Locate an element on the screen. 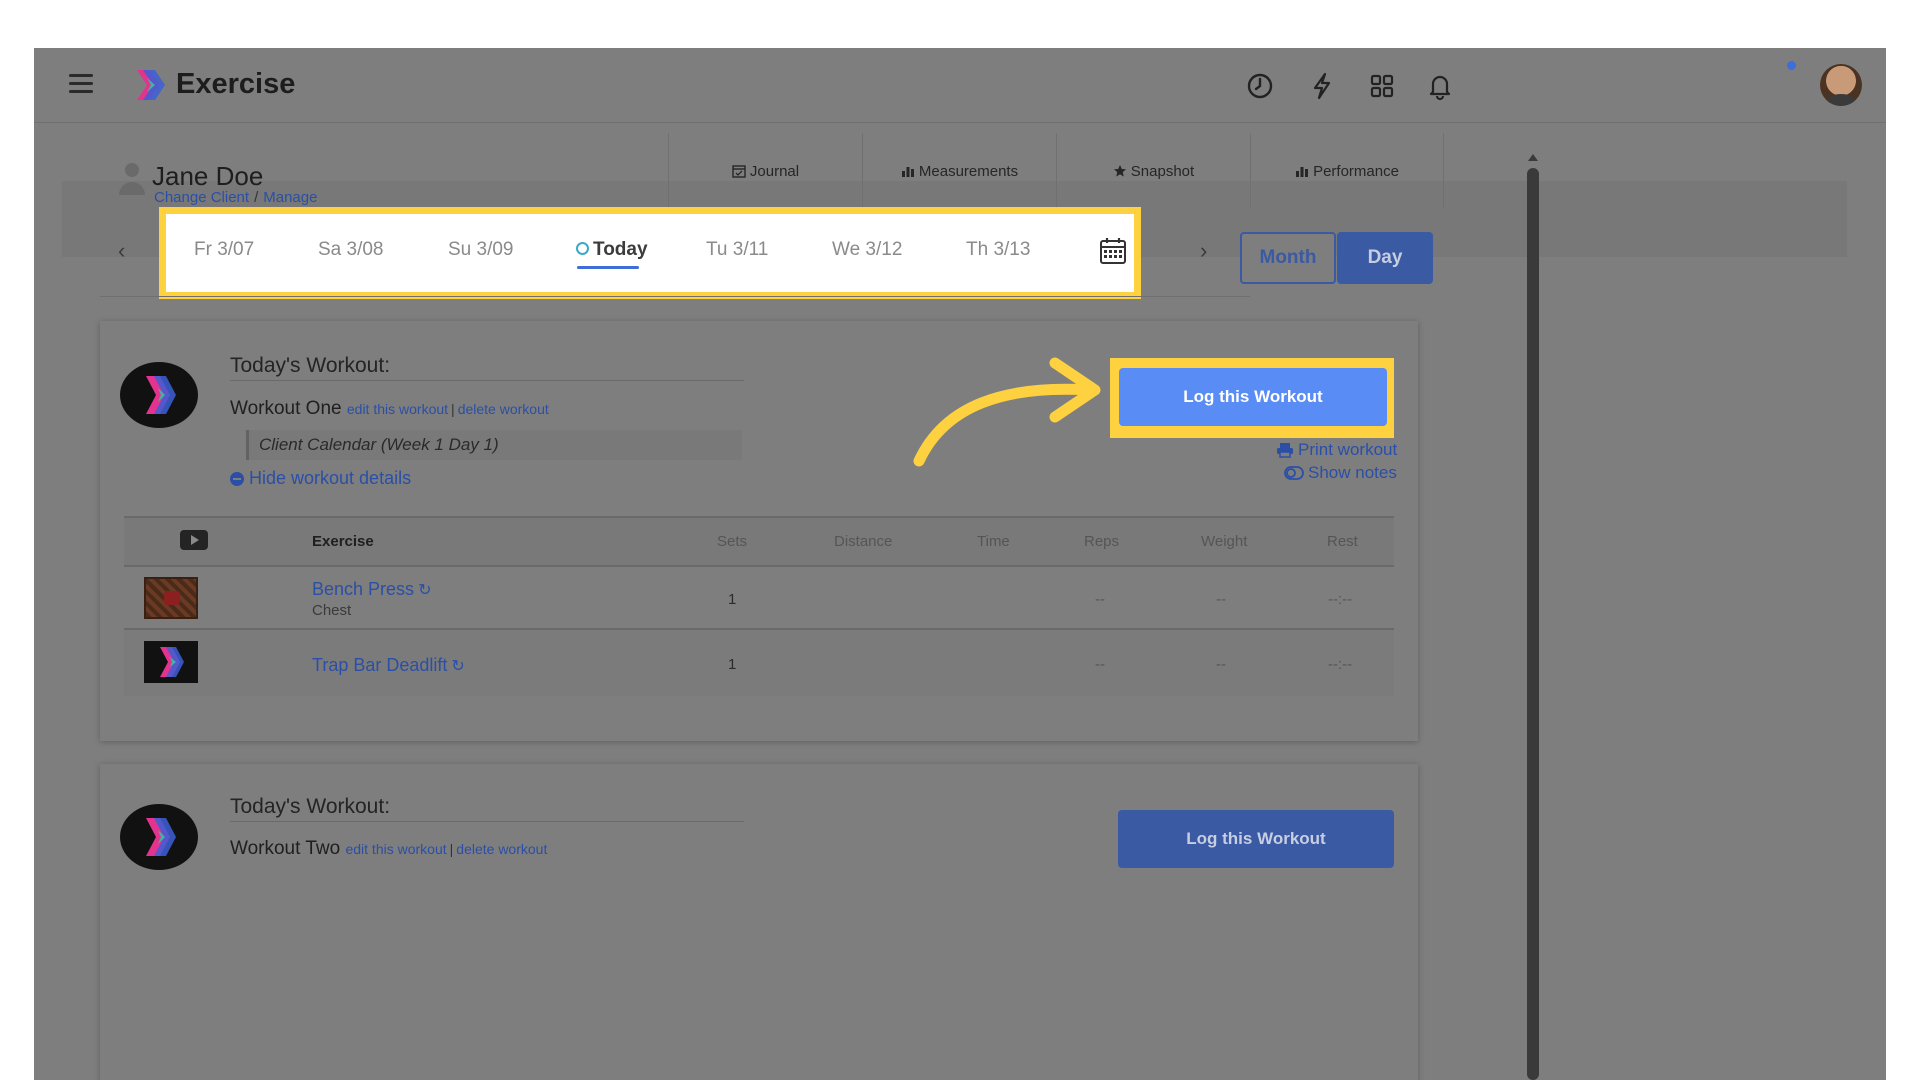 The image size is (1920, 1080). scroll-up-arrow is located at coordinates (1533, 157).